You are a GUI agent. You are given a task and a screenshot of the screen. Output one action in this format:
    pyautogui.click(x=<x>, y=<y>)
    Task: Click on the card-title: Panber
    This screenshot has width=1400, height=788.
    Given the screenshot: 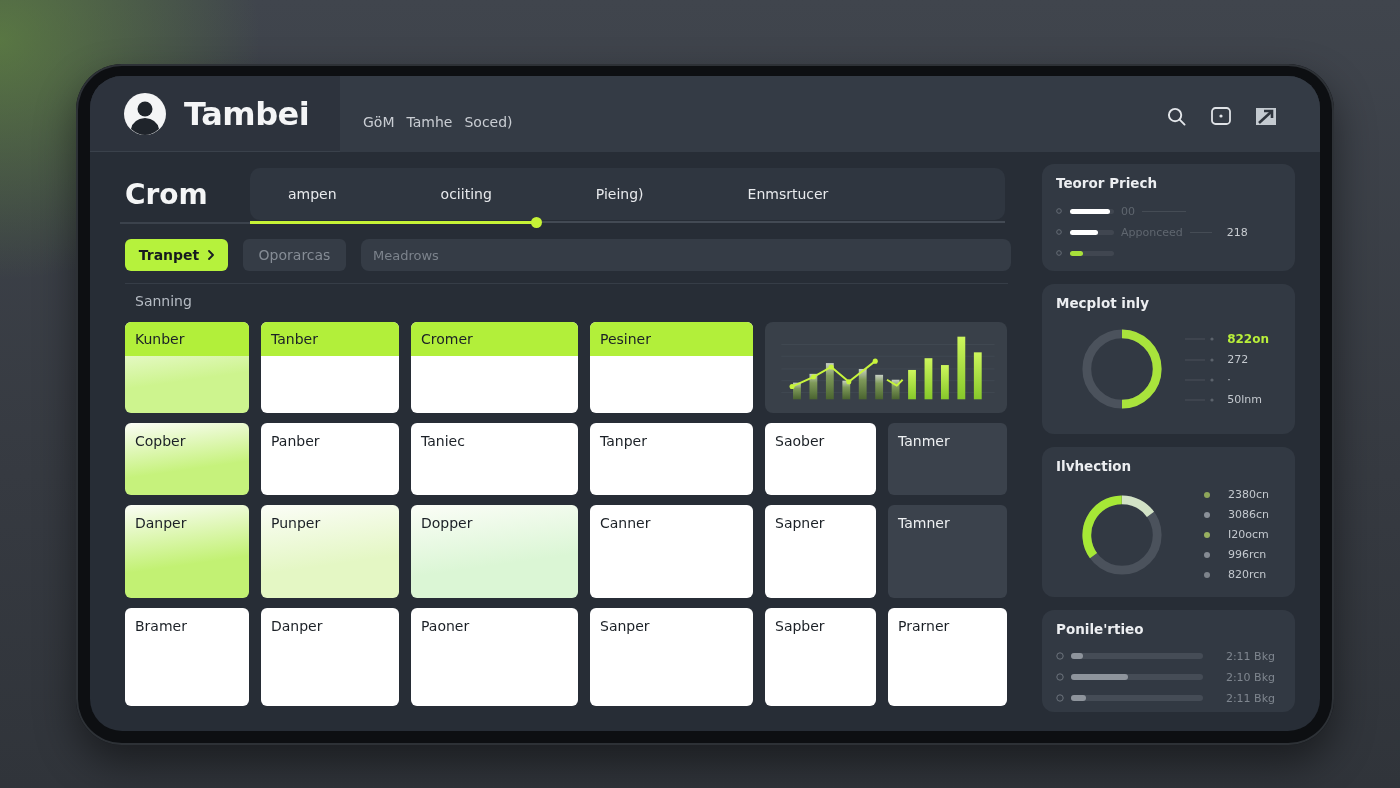 What is the action you would take?
    pyautogui.click(x=295, y=441)
    